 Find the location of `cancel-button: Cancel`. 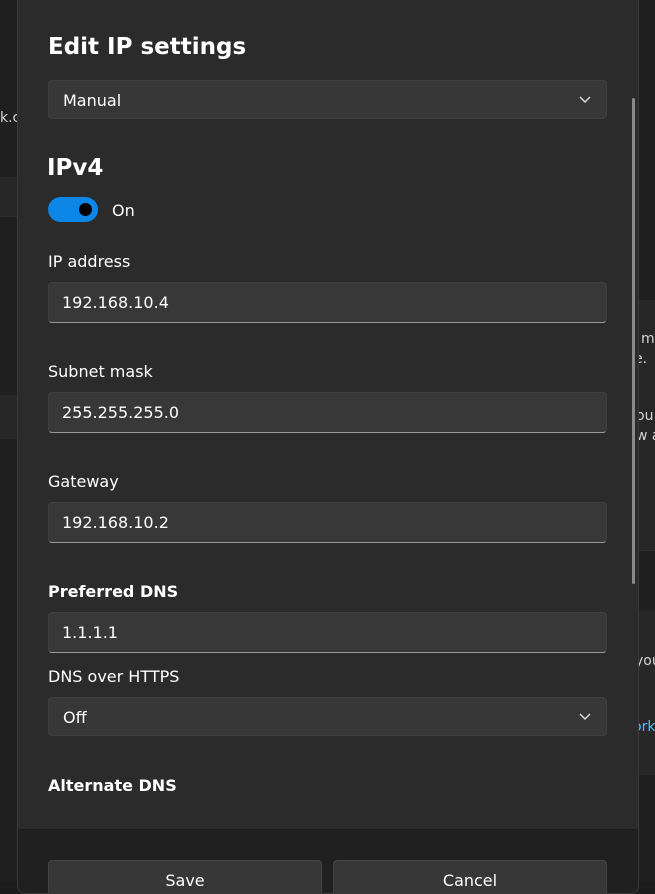

cancel-button: Cancel is located at coordinates (470, 877).